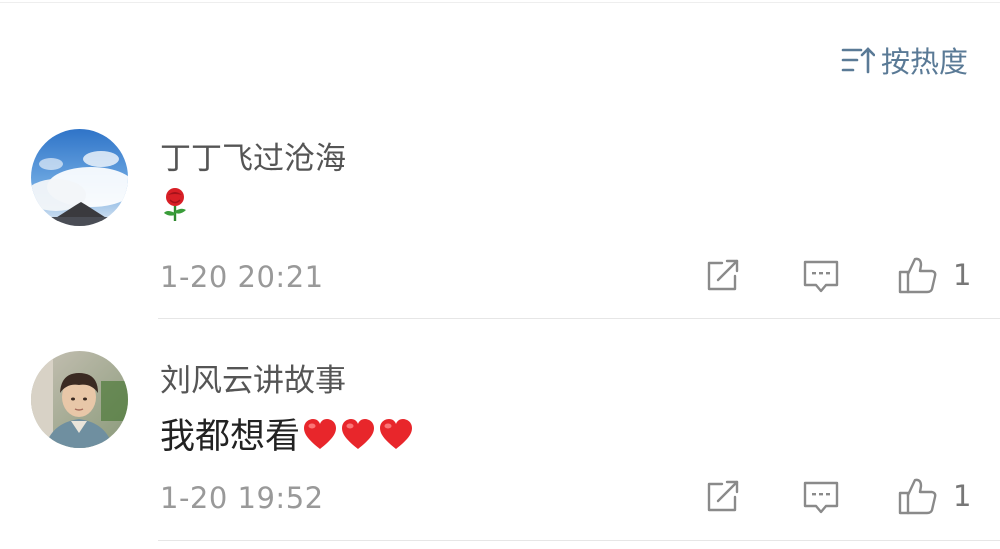 The image size is (1000, 549). I want to click on sort-by-hot-button: 按热度, so click(904, 60).